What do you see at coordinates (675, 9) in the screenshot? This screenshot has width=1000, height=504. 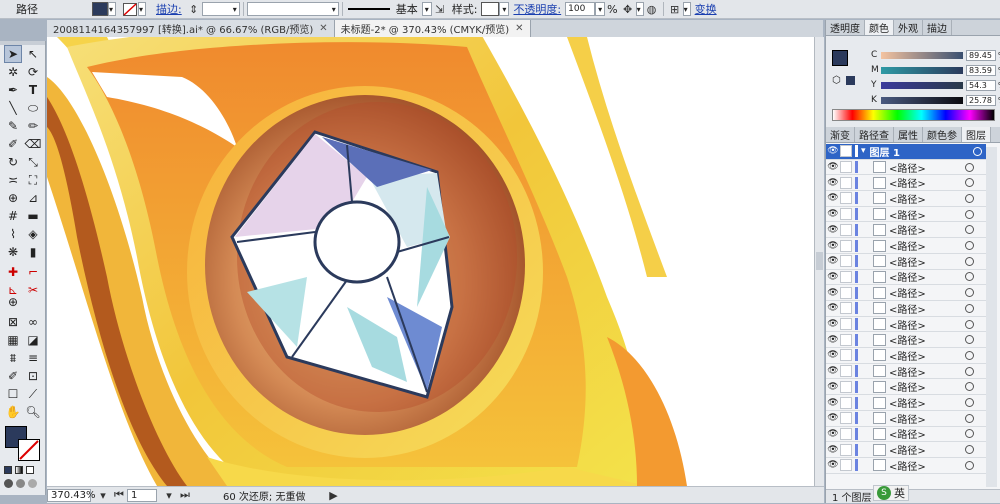 I see `align-icon: ⊞` at bounding box center [675, 9].